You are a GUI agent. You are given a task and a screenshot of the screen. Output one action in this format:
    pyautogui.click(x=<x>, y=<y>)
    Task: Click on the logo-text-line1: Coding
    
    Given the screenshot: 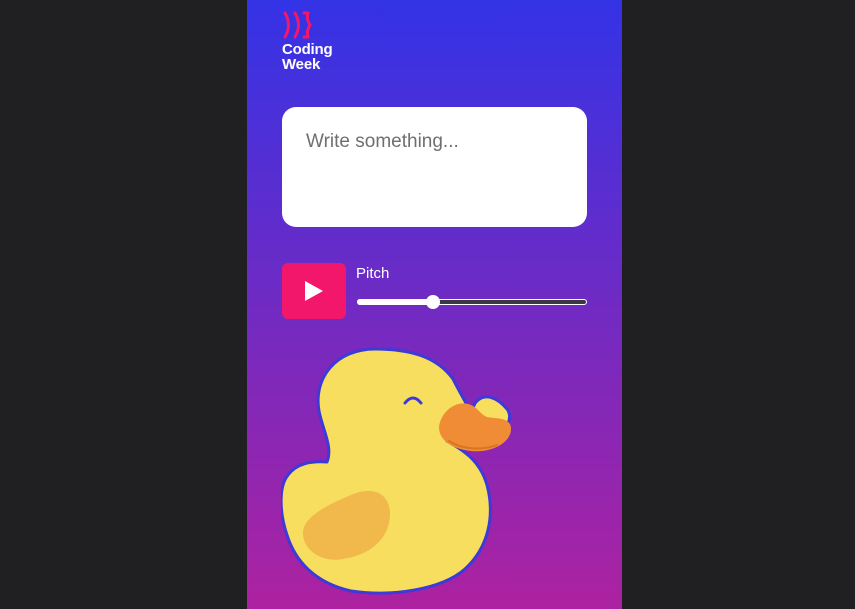 What is the action you would take?
    pyautogui.click(x=307, y=49)
    